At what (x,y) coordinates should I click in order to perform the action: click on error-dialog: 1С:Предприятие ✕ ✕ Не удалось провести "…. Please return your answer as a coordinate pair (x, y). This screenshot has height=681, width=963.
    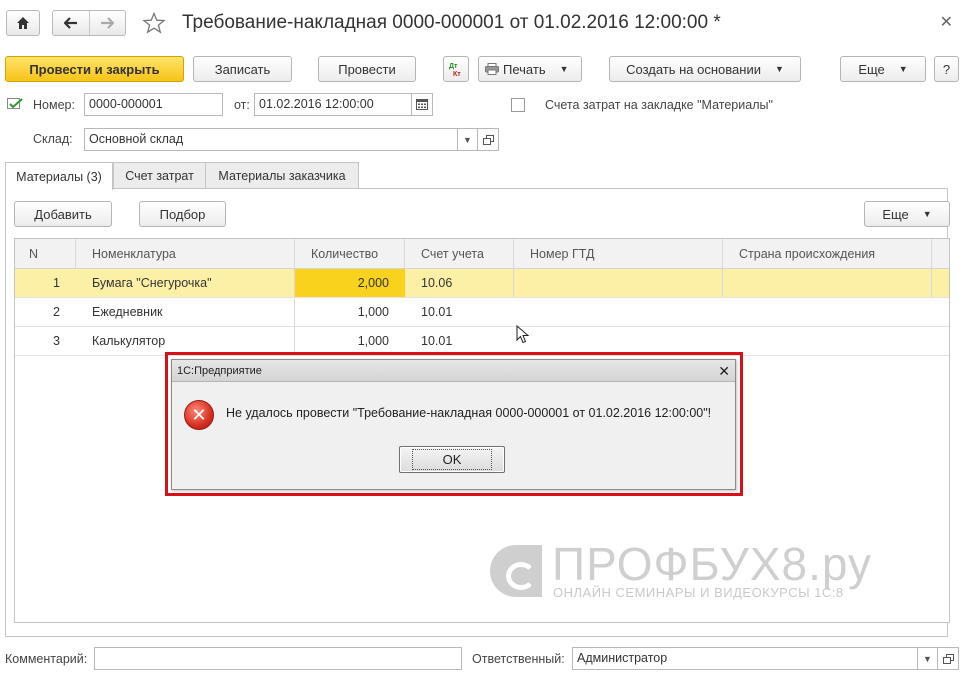
    Looking at the image, I should click on (453, 424).